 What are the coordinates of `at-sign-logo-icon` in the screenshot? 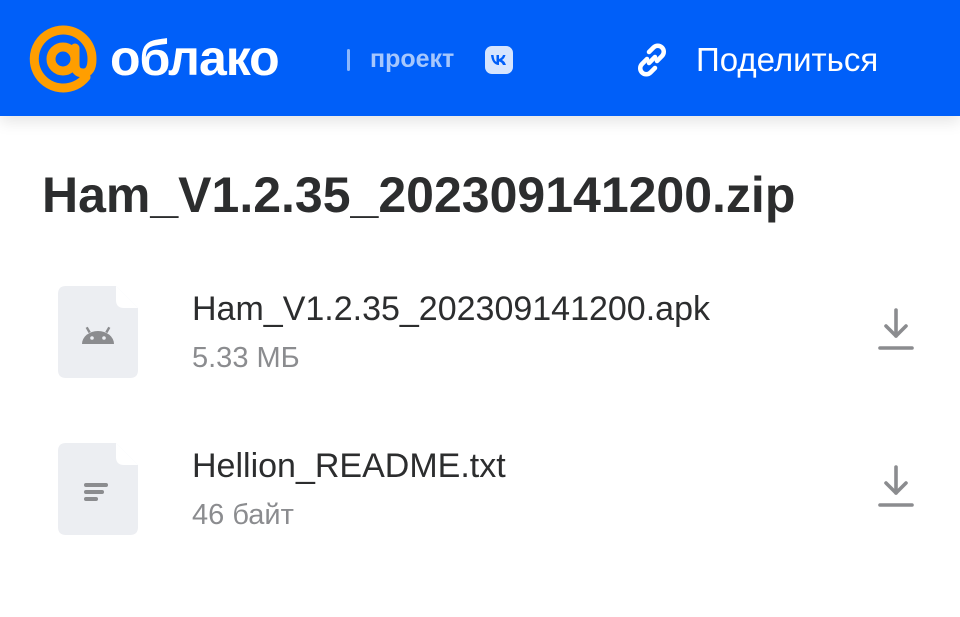 It's located at (63, 59).